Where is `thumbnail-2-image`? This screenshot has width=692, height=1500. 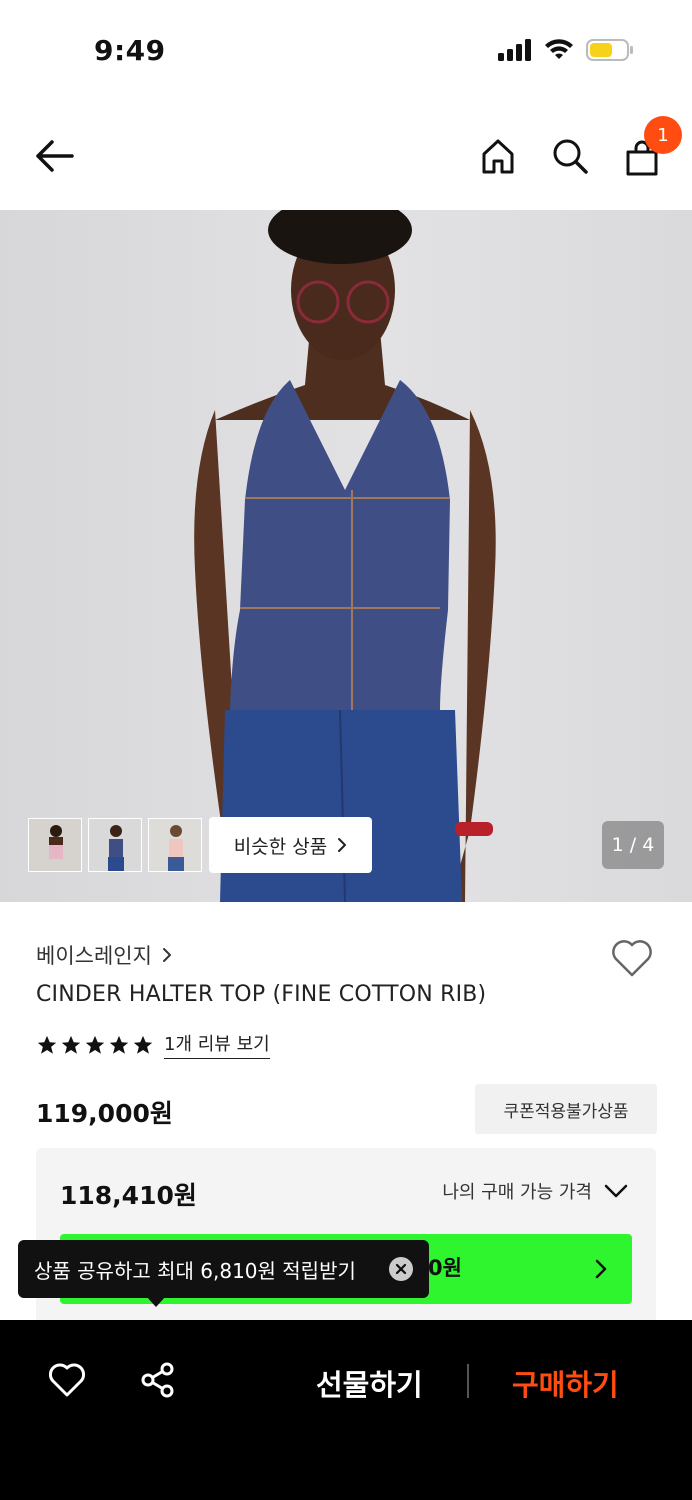 thumbnail-2-image is located at coordinates (115, 845).